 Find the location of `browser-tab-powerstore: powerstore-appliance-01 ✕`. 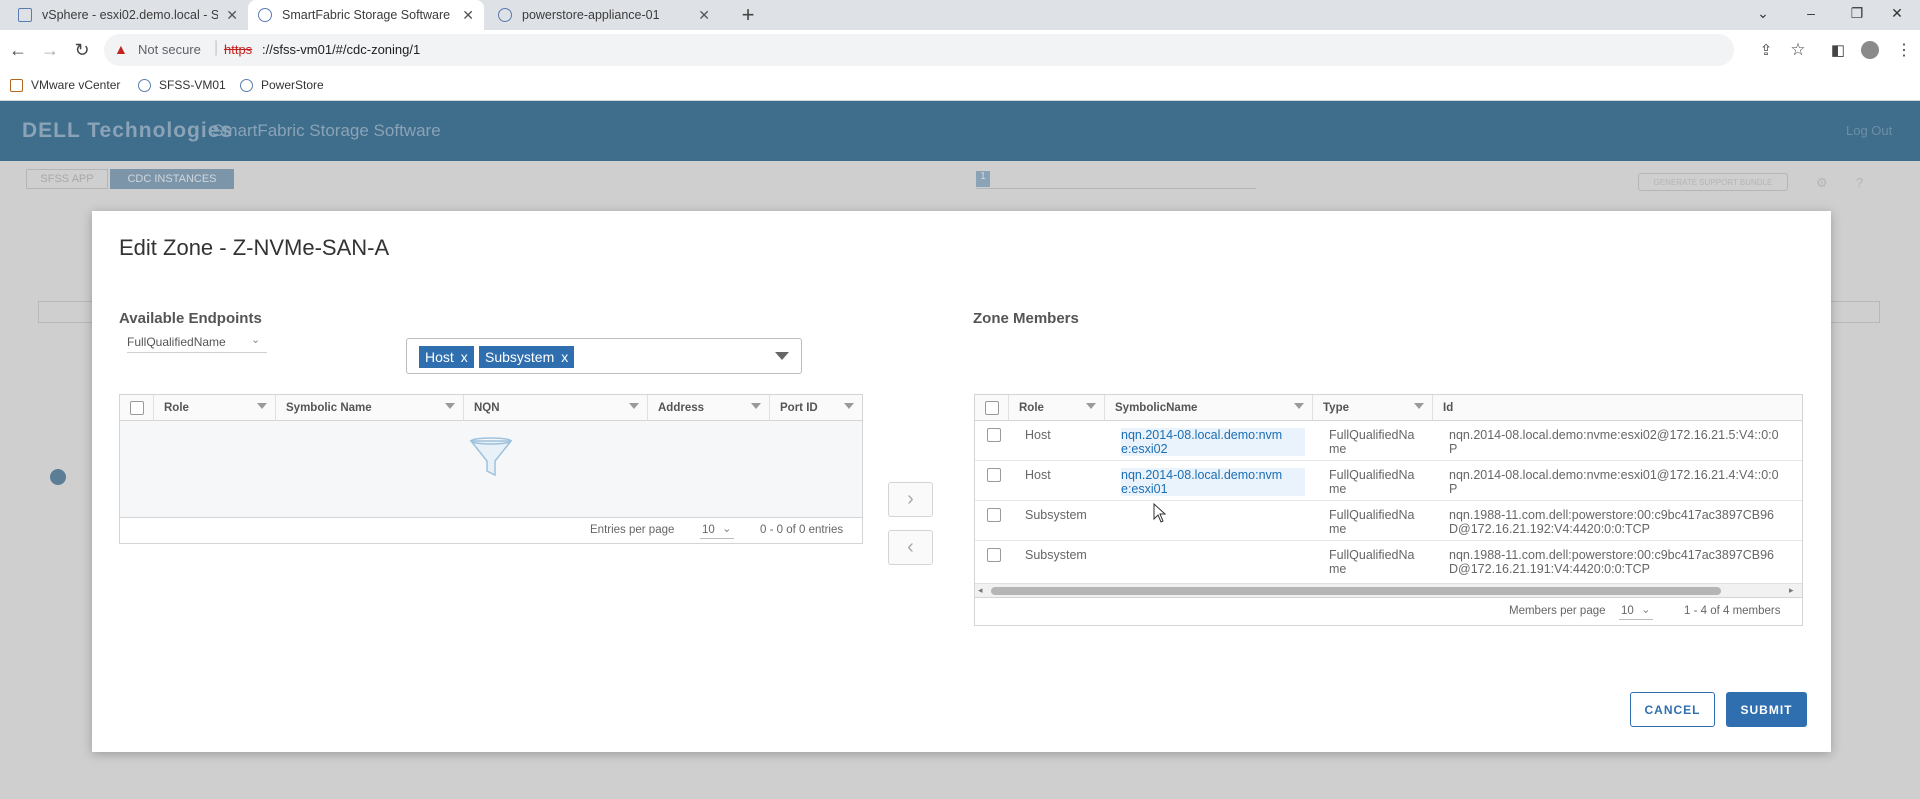

browser-tab-powerstore: powerstore-appliance-01 ✕ is located at coordinates (604, 15).